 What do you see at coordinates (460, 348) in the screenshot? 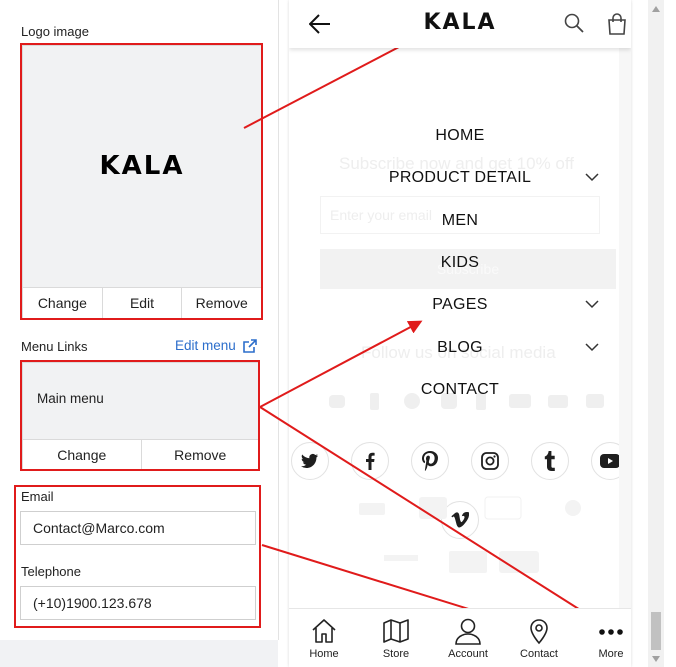
I see `menu-item-blog: BLOG` at bounding box center [460, 348].